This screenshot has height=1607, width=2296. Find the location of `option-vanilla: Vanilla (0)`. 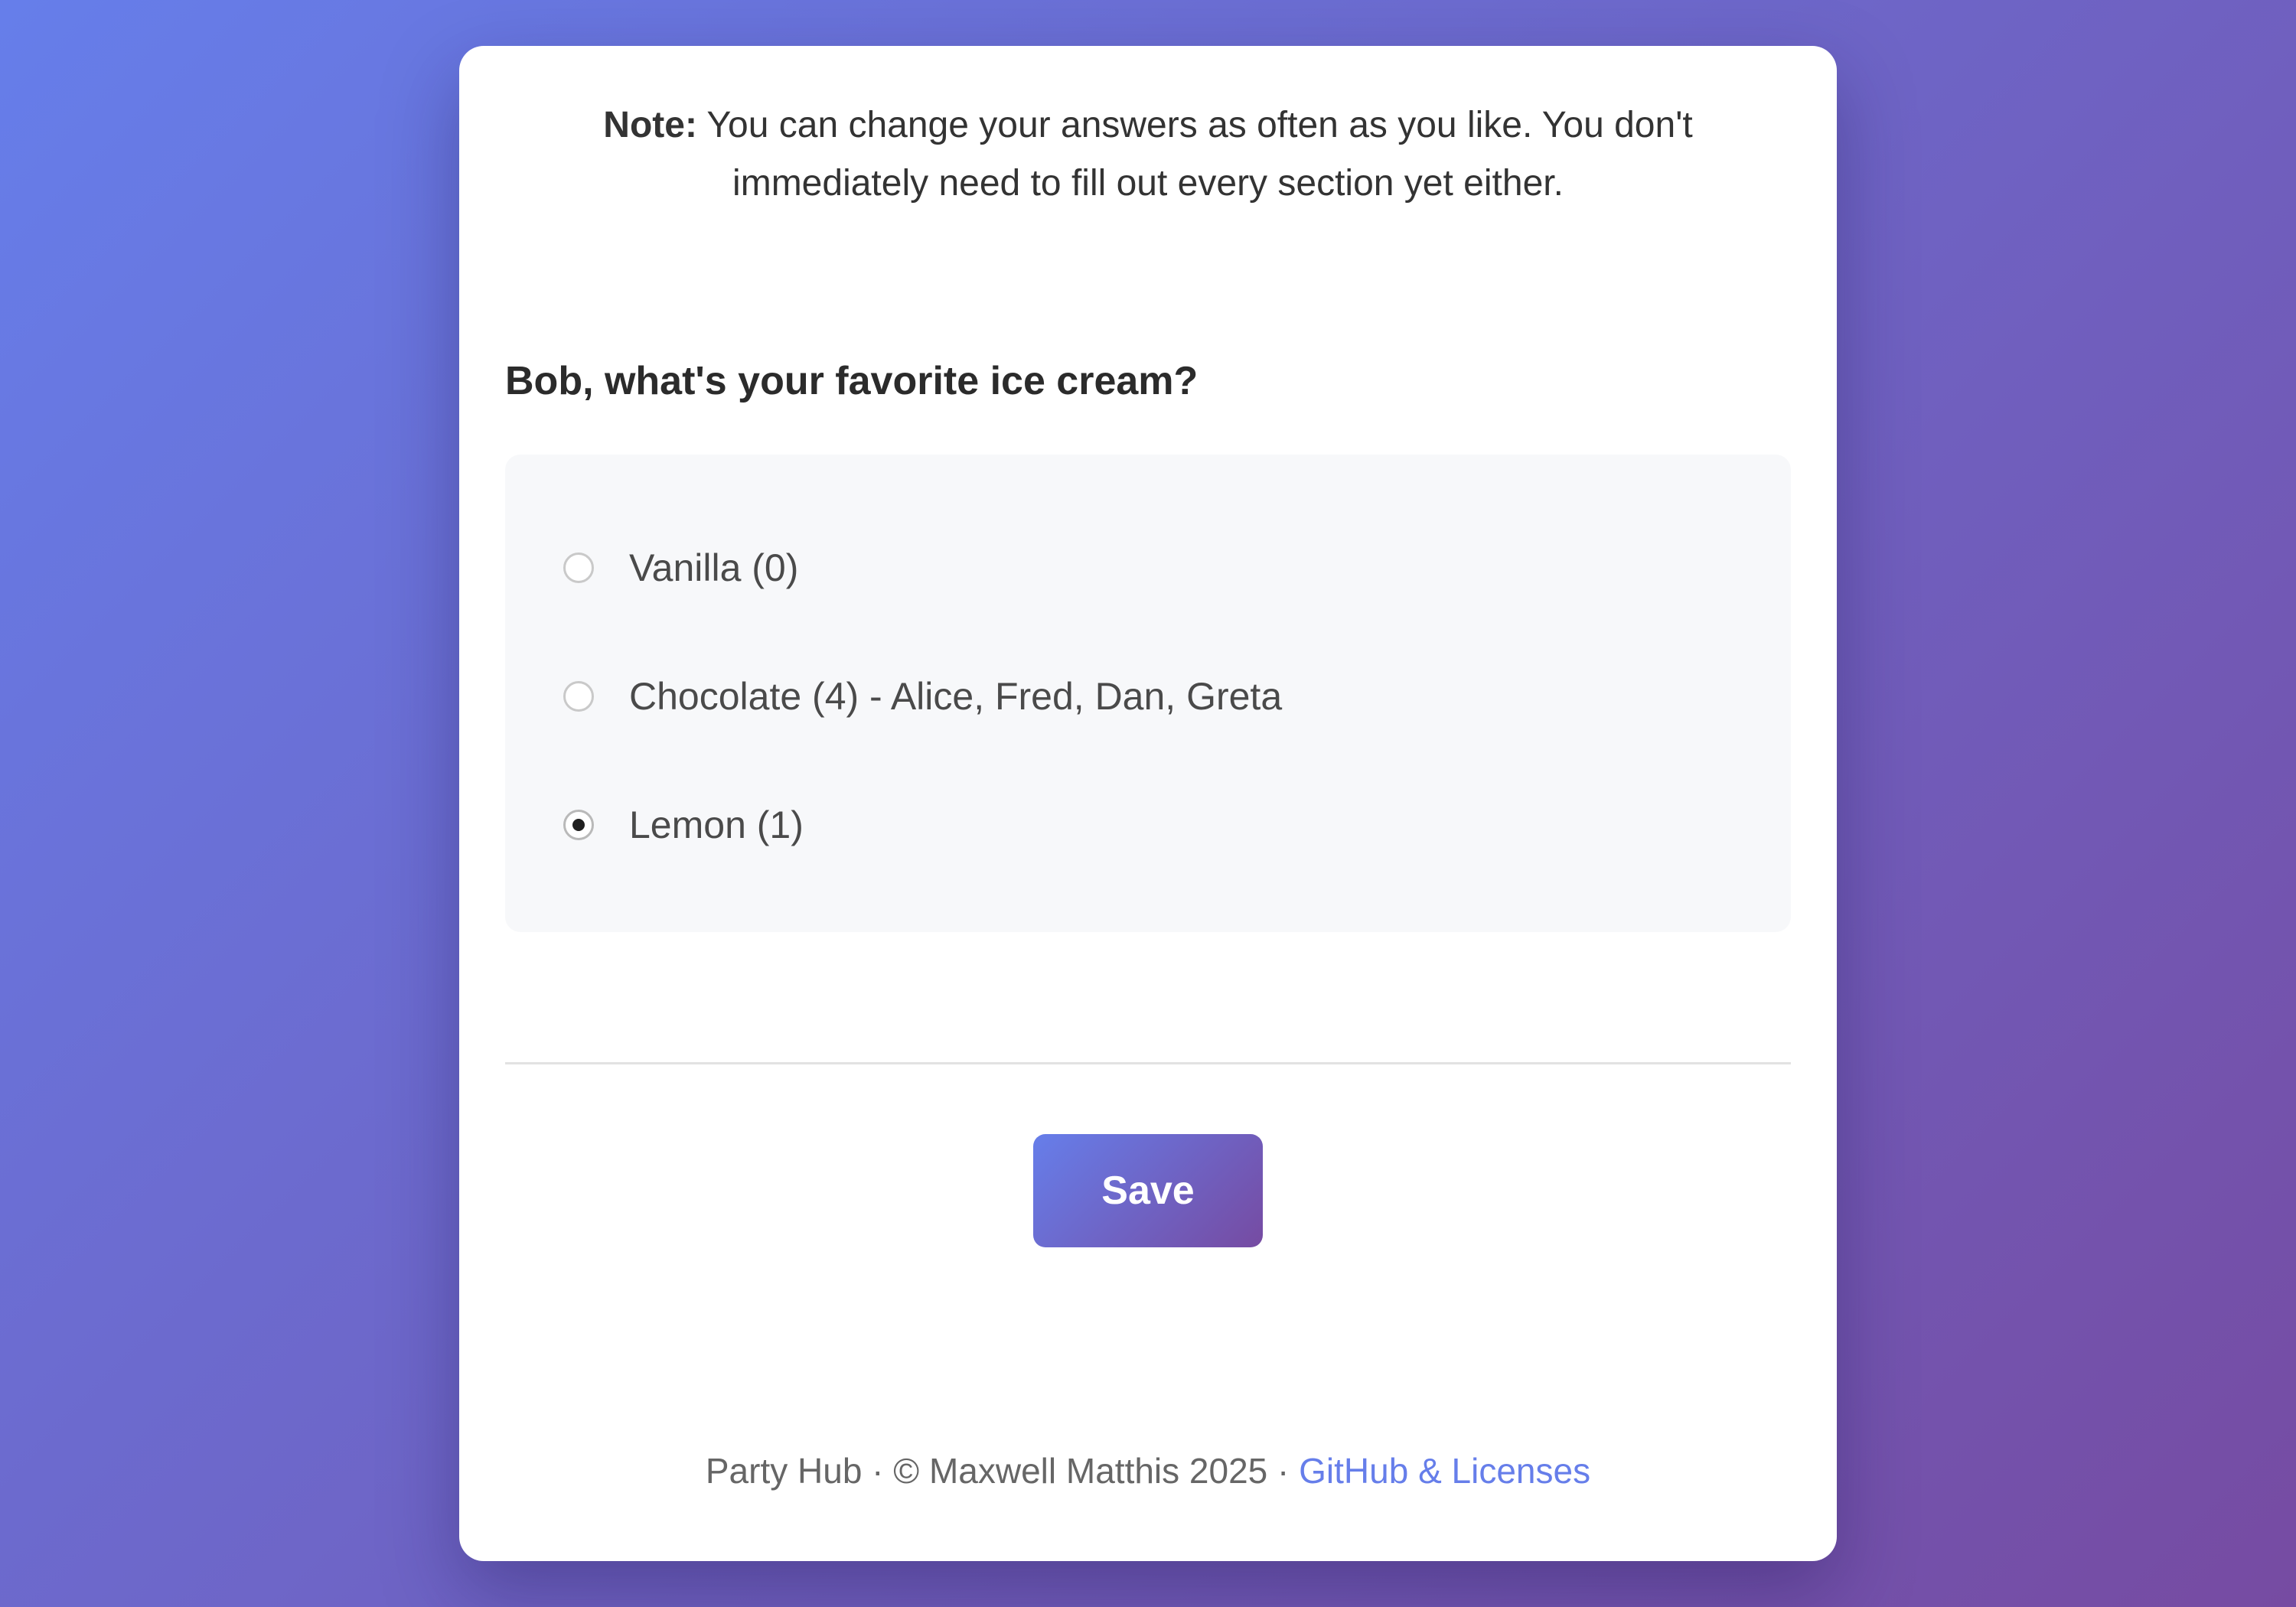

option-vanilla: Vanilla (0) is located at coordinates (680, 568).